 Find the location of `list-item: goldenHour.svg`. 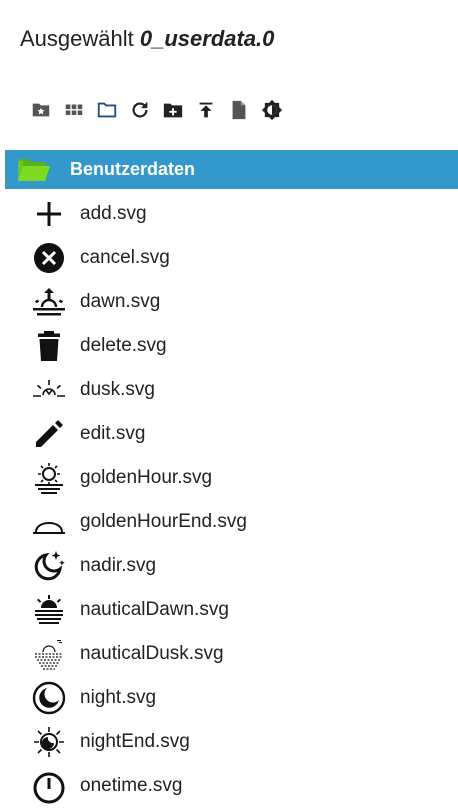

list-item: goldenHour.svg is located at coordinates (229, 478).